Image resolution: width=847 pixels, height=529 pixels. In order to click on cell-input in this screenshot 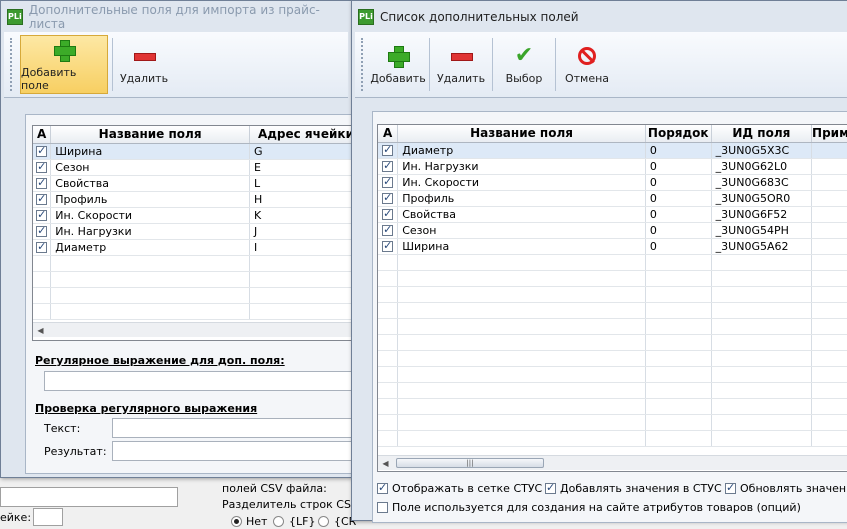, I will do `click(48, 517)`.